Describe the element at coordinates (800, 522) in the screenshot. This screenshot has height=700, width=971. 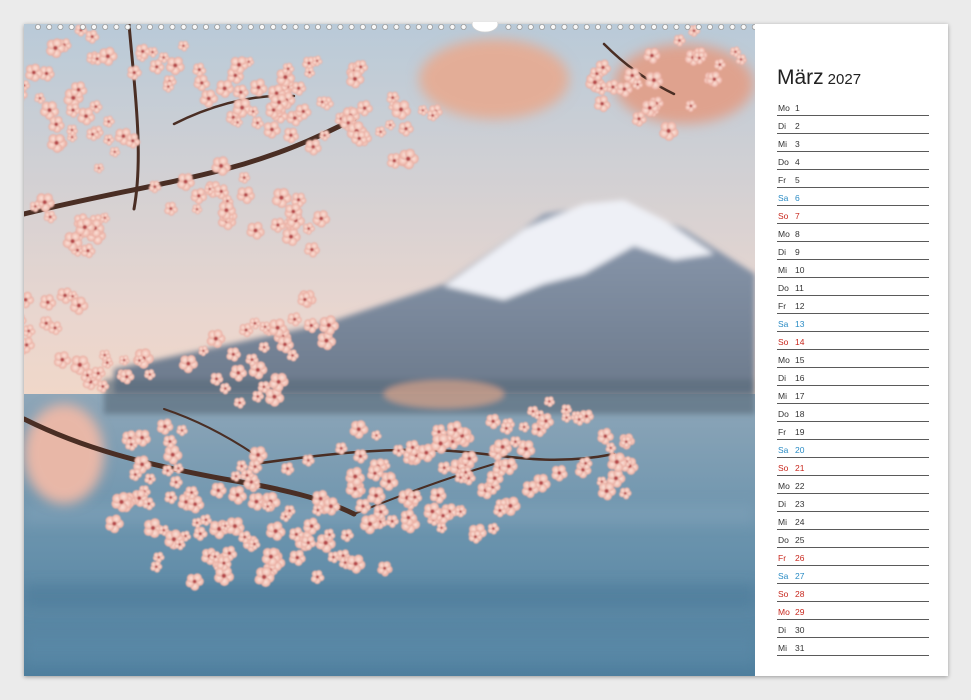
I see `day-number: 24` at that location.